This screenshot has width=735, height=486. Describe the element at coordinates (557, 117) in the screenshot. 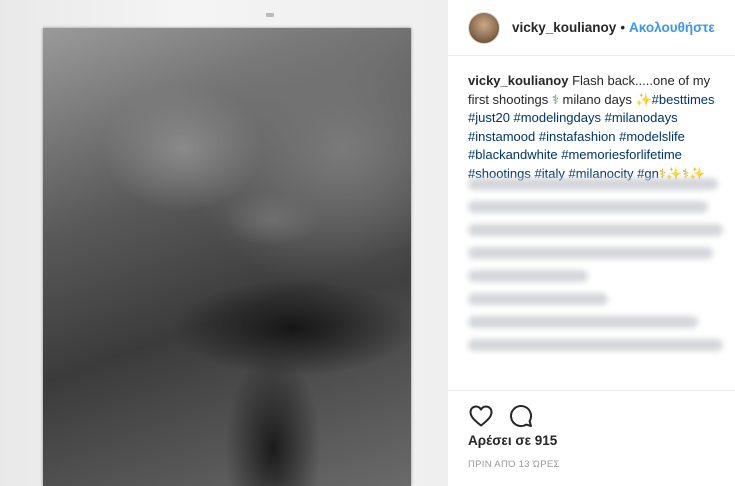

I see `hashtag-link: #modelingdays` at that location.